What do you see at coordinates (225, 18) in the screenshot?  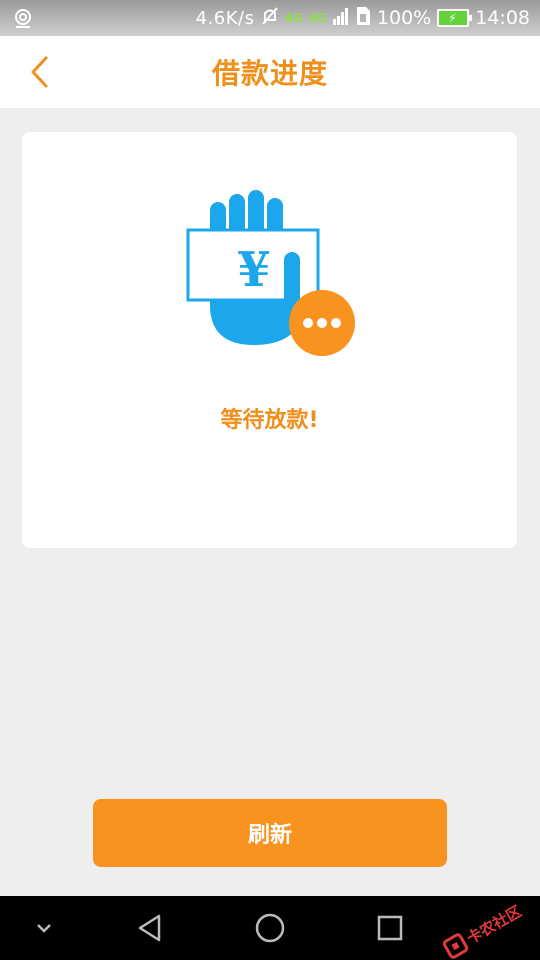 I see `net-speed: 4.6K/s` at bounding box center [225, 18].